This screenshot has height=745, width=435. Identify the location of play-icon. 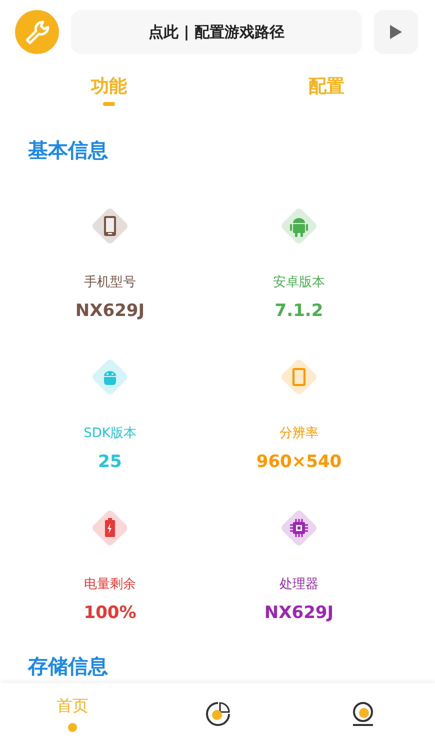
(396, 32).